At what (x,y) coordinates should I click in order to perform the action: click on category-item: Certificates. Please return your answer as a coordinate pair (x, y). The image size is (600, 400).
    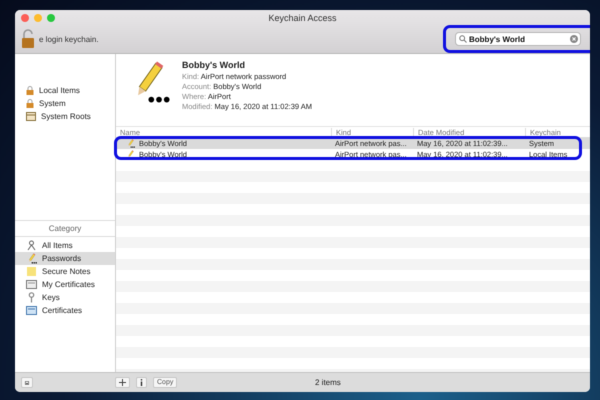
    Looking at the image, I should click on (65, 310).